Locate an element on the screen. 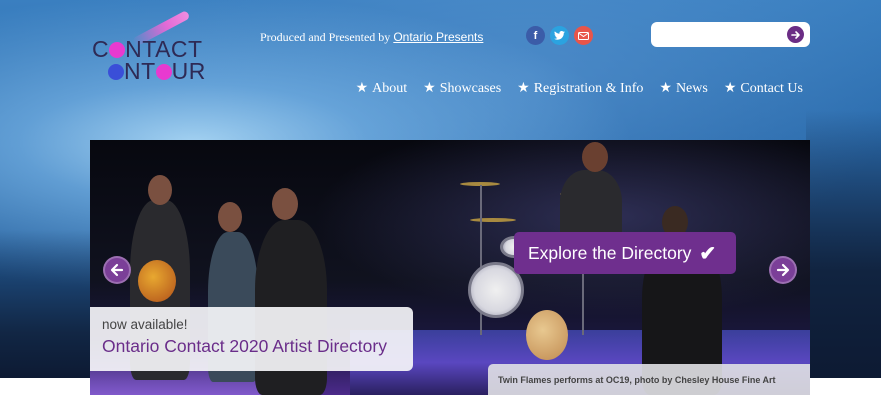 The width and height of the screenshot is (881, 395). performer-3-head is located at coordinates (285, 204).